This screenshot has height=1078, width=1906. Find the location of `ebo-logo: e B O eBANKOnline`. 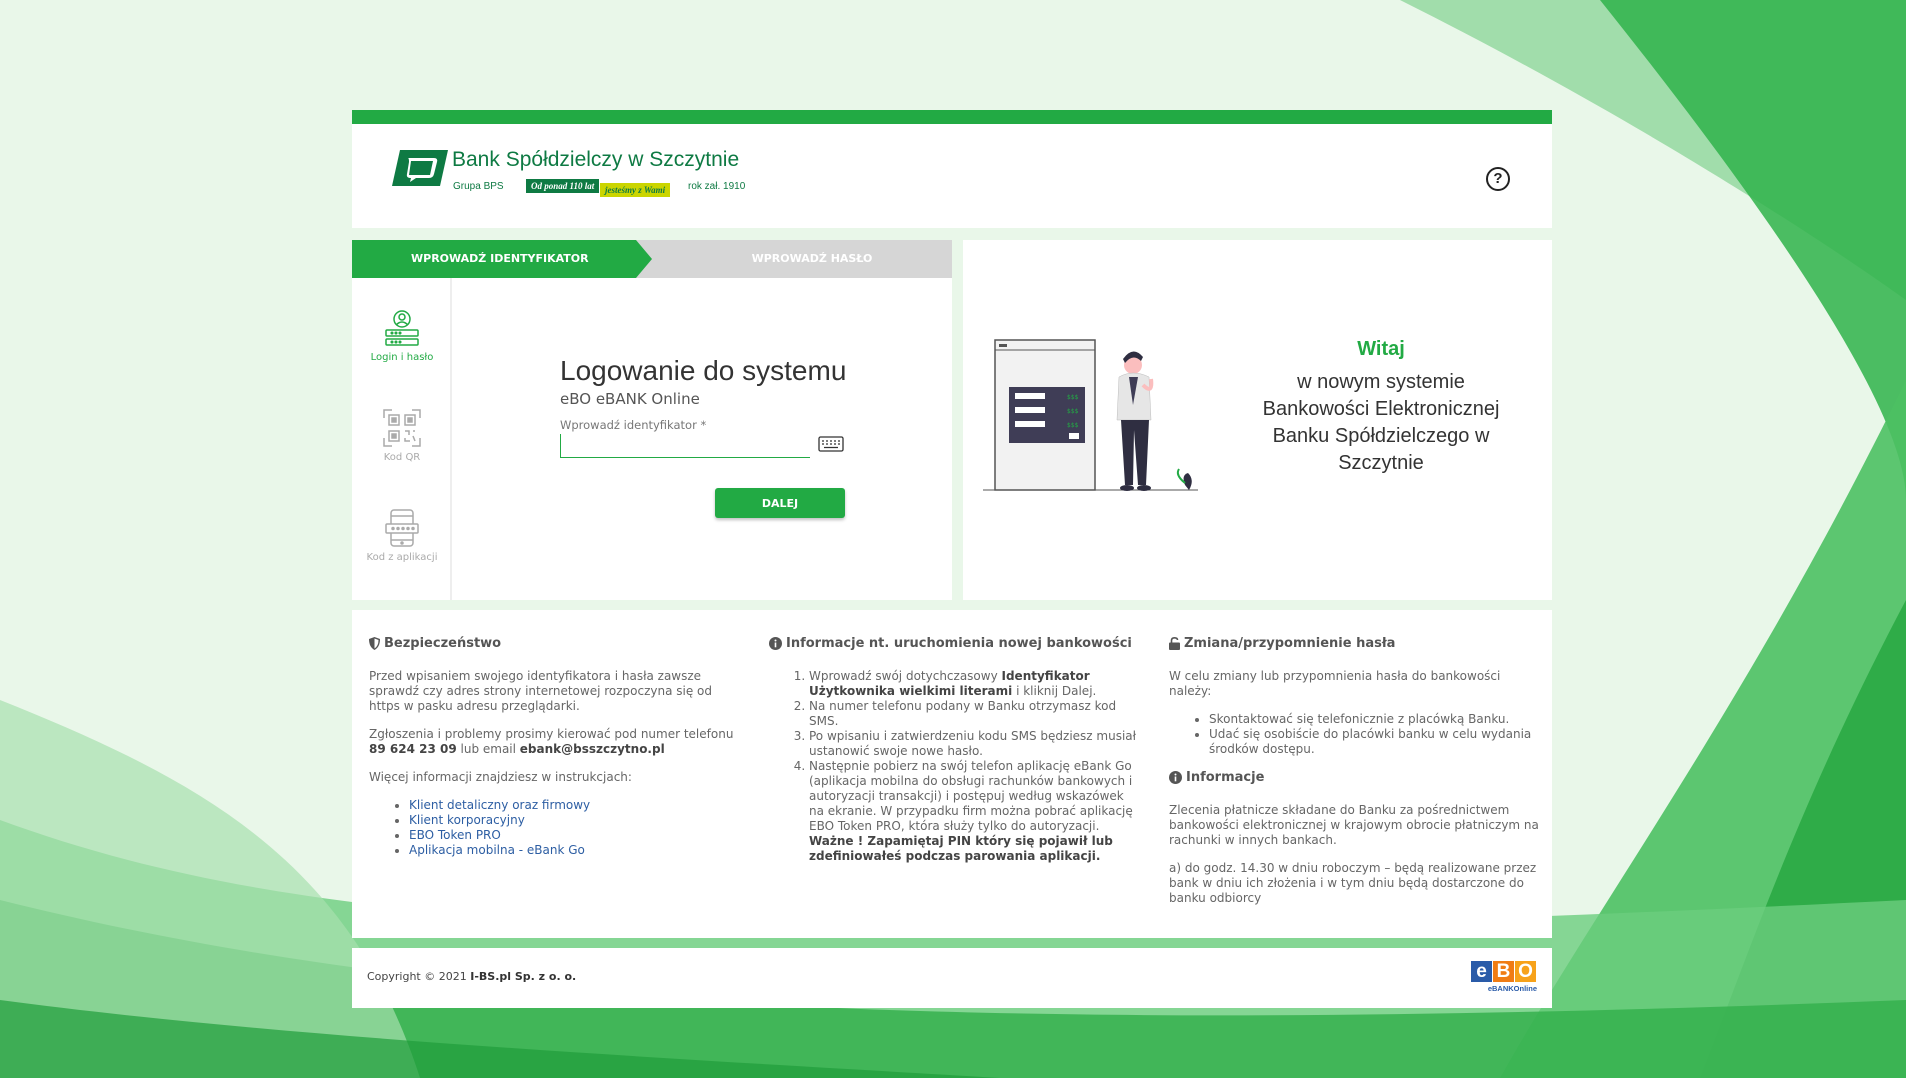

ebo-logo: e B O eBANKOnline is located at coordinates (1504, 978).